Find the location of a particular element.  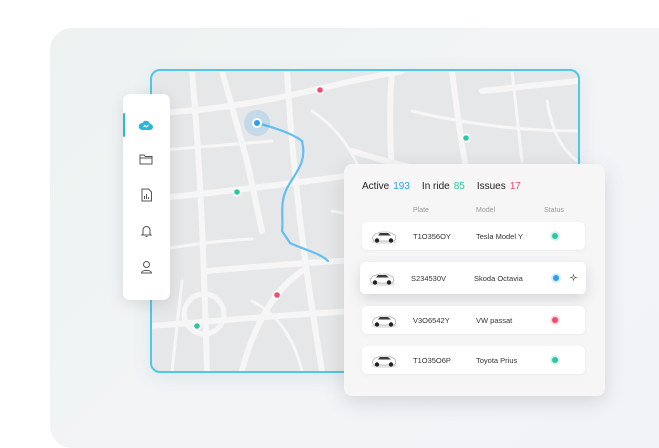

stats-bar: Active 193 In ride 85 Issues 17 is located at coordinates (441, 186).